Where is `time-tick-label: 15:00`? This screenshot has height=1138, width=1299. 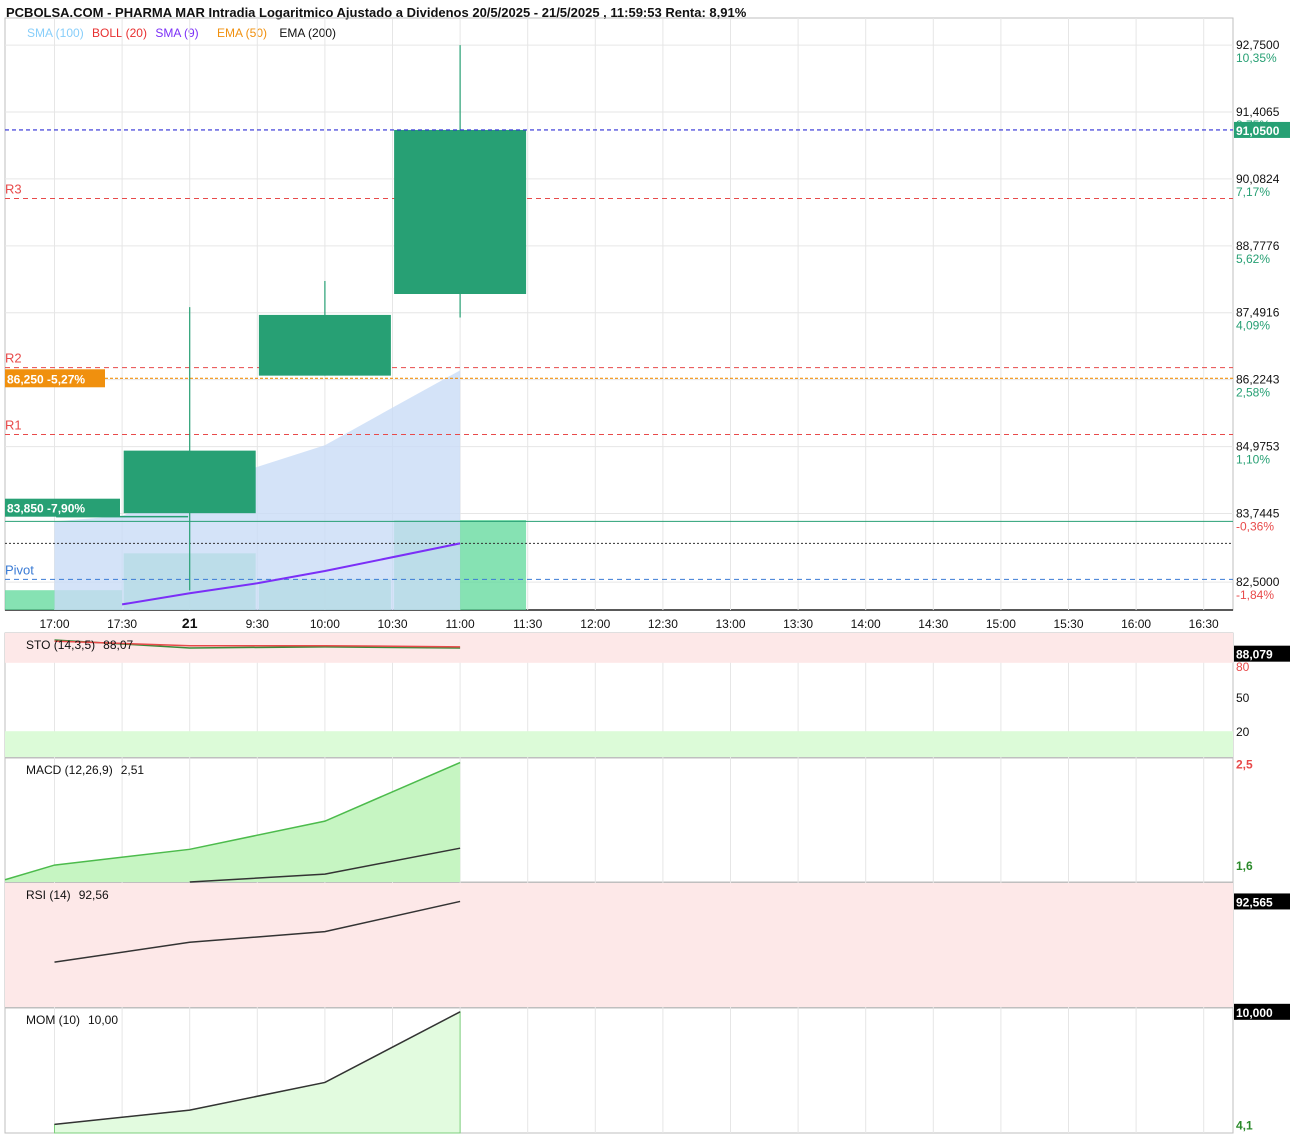 time-tick-label: 15:00 is located at coordinates (1001, 624).